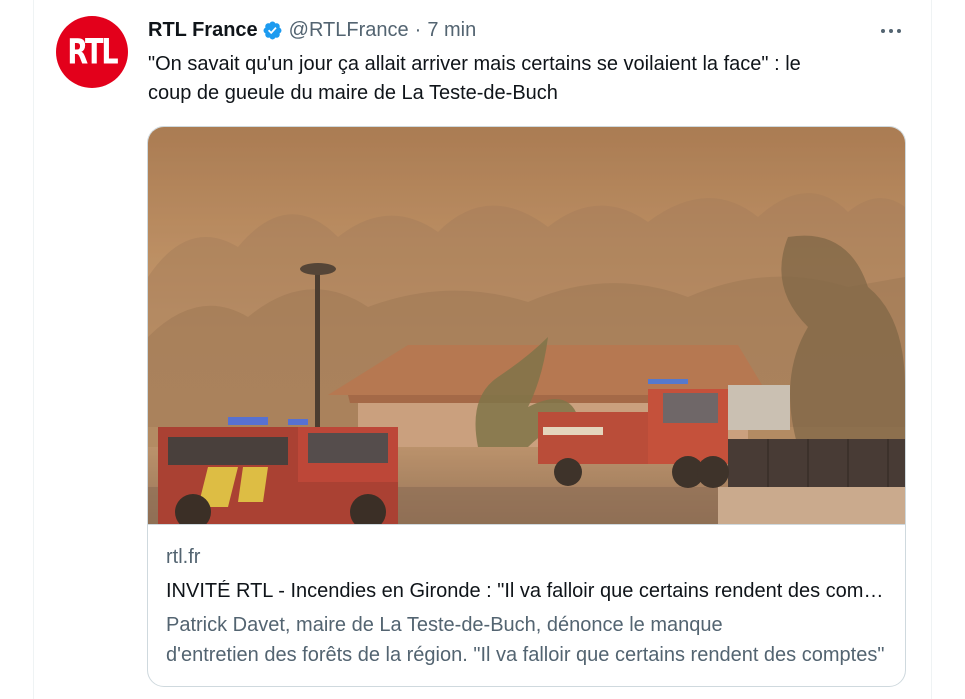  What do you see at coordinates (349, 30) in the screenshot?
I see `author-handle: @RTLFrance` at bounding box center [349, 30].